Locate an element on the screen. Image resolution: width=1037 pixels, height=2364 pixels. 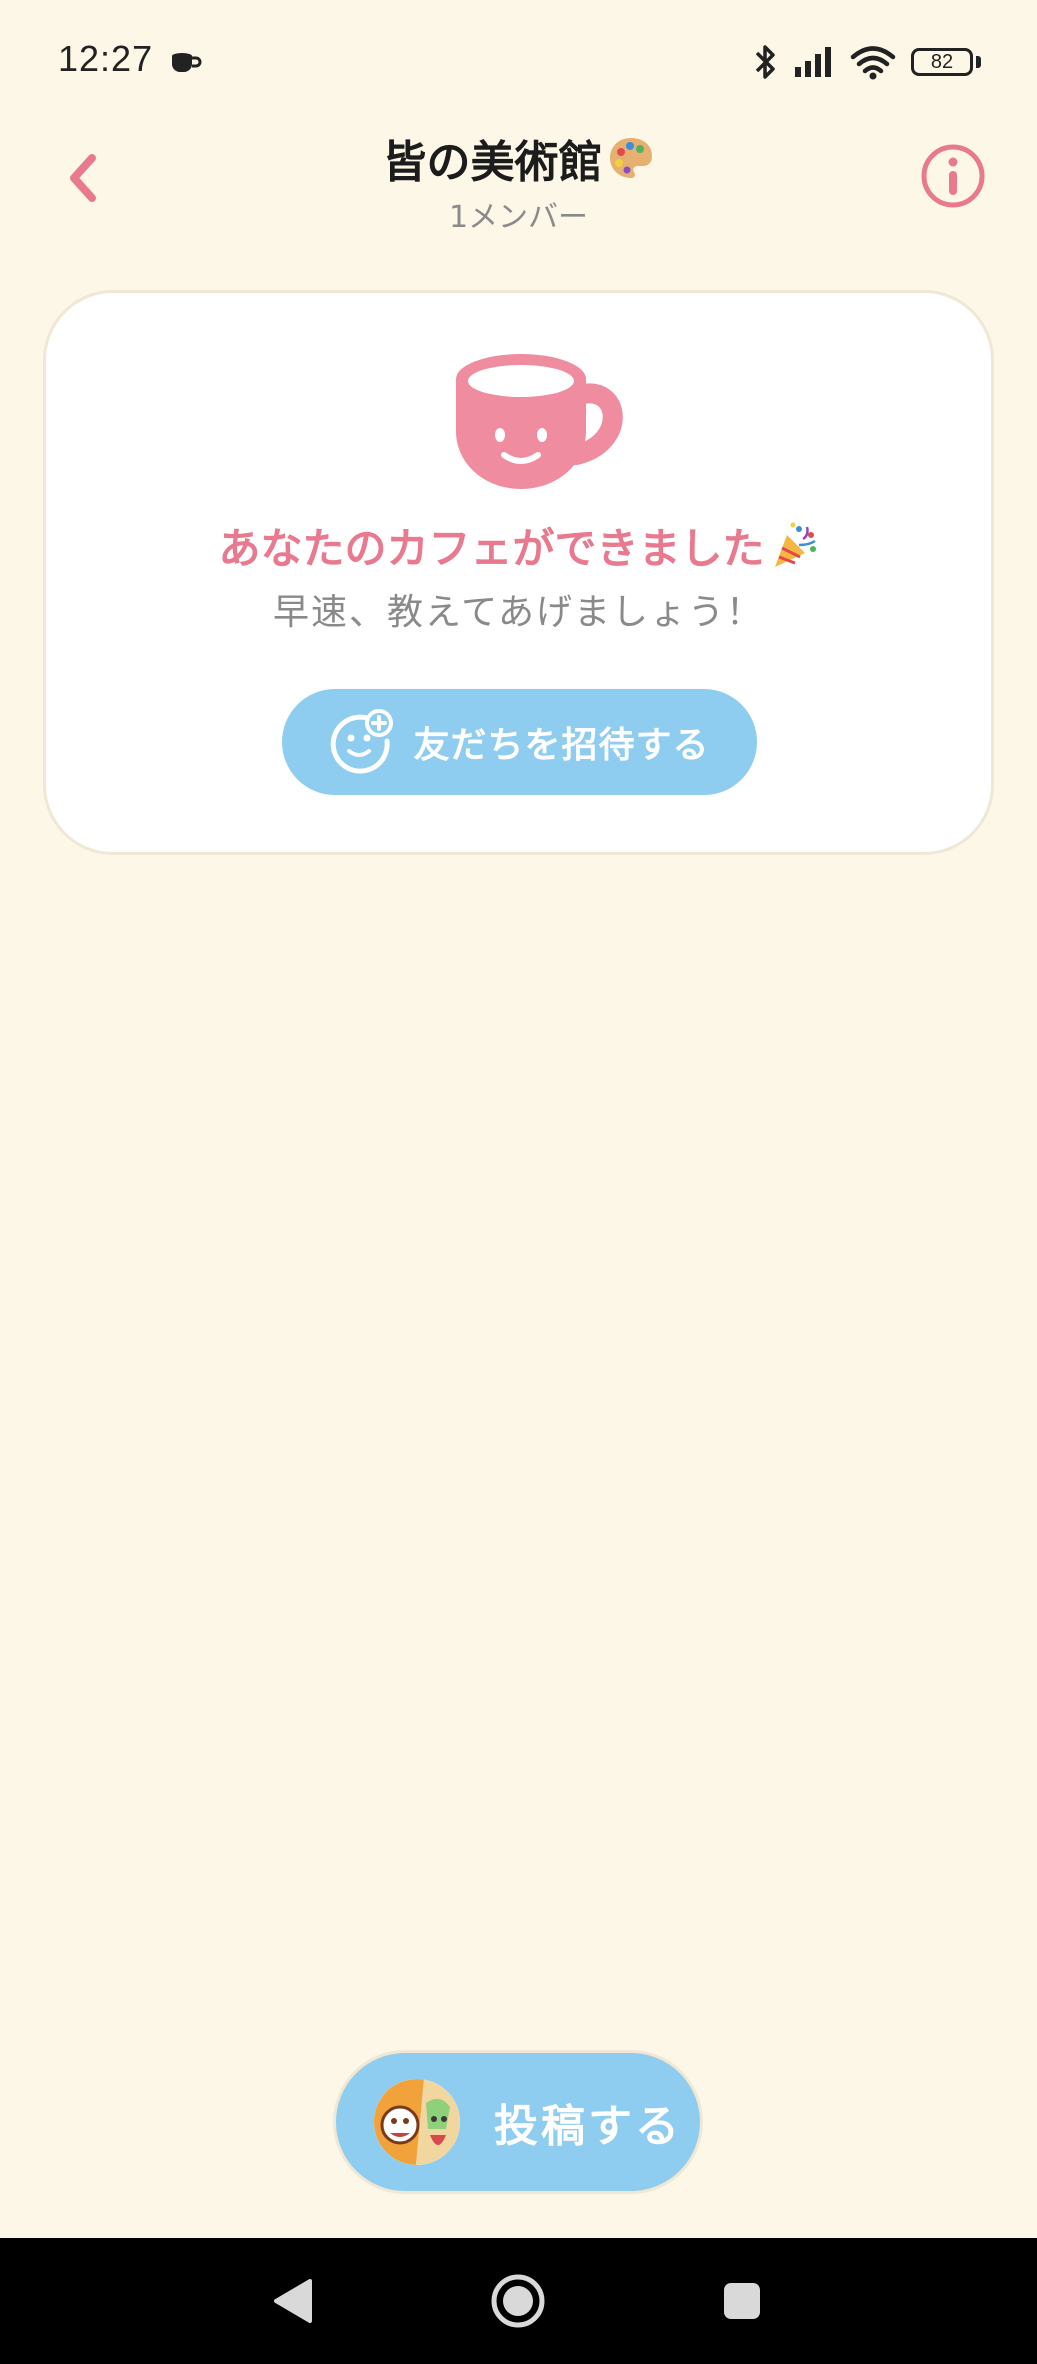
nav-home-button is located at coordinates (518, 2301).